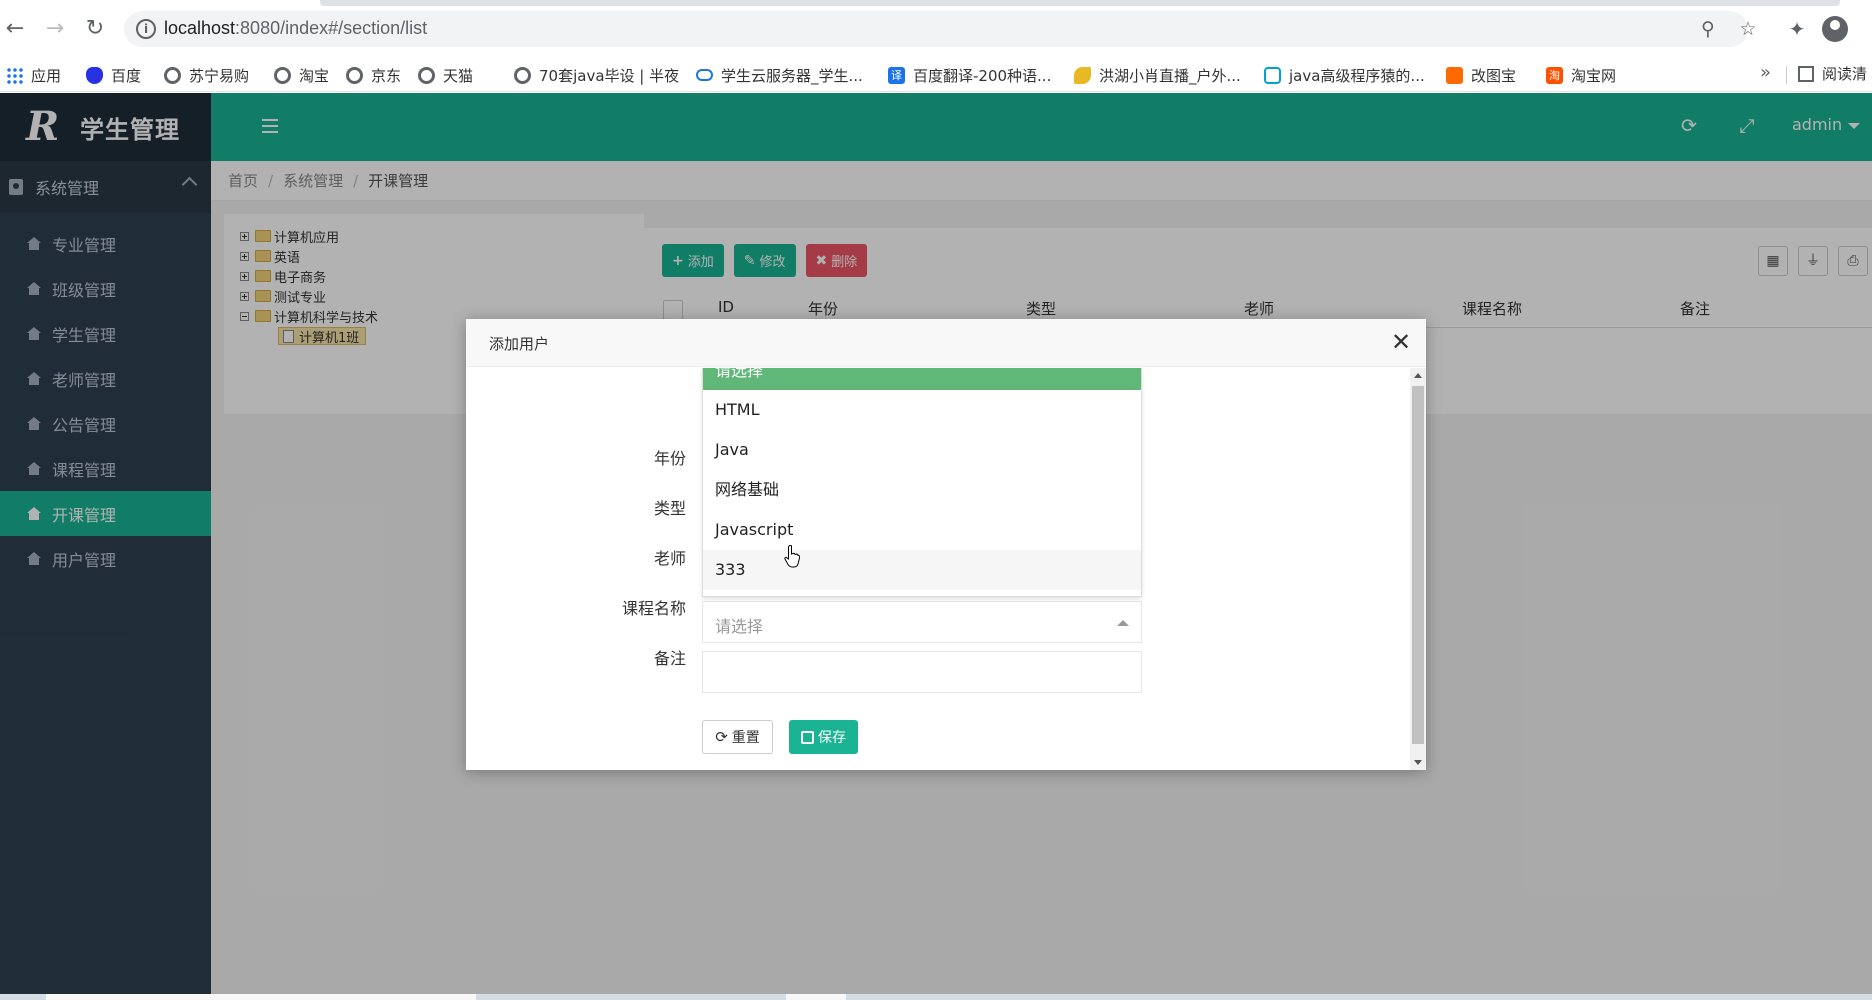  What do you see at coordinates (1418, 375) in the screenshot?
I see `scroll-up-icon` at bounding box center [1418, 375].